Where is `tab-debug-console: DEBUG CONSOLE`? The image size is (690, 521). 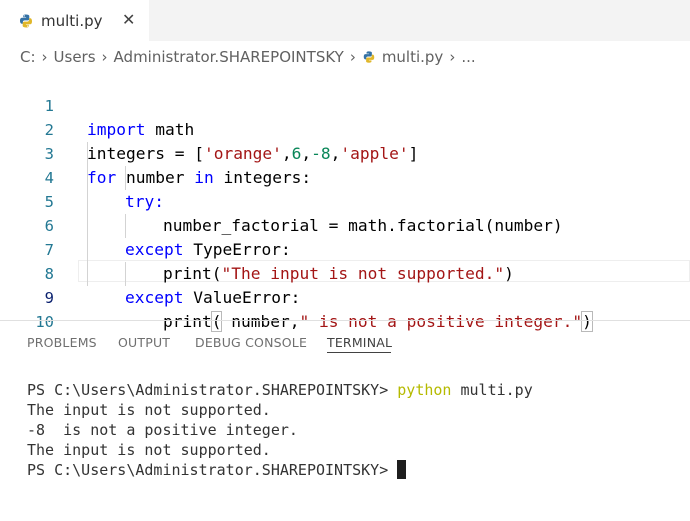 tab-debug-console: DEBUG CONSOLE is located at coordinates (251, 342).